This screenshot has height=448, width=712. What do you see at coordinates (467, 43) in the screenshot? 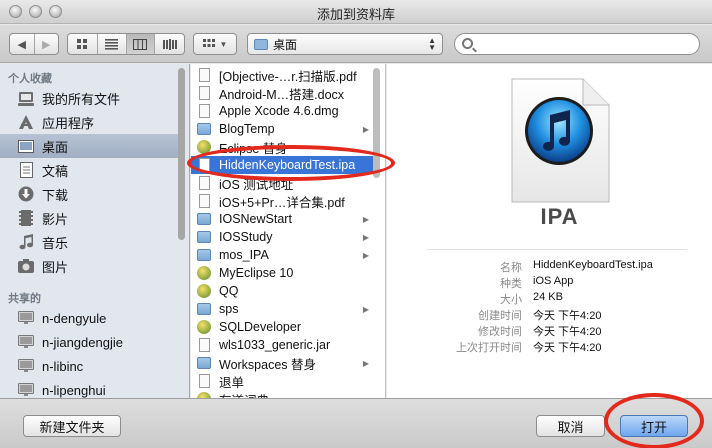
I see `search-icon` at bounding box center [467, 43].